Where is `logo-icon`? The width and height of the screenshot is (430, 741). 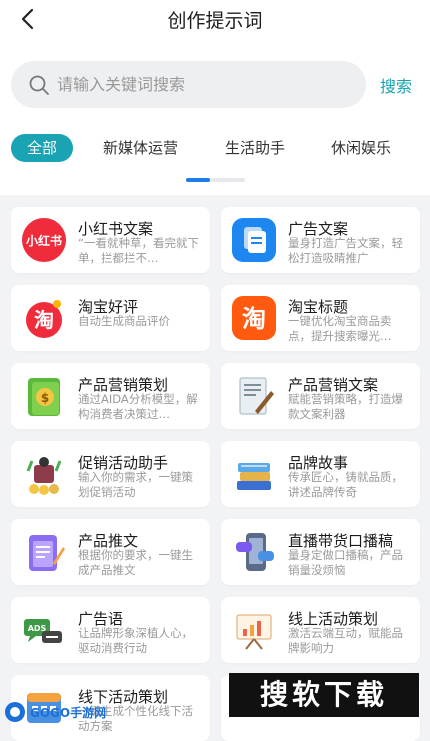
logo-icon is located at coordinates (15, 712).